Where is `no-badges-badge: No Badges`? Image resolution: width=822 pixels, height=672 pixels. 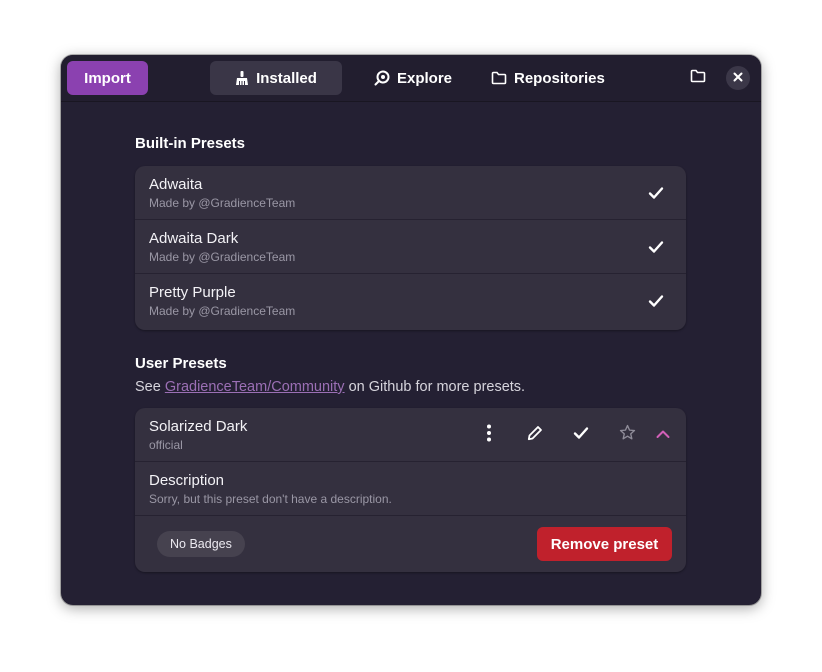
no-badges-badge: No Badges is located at coordinates (201, 544).